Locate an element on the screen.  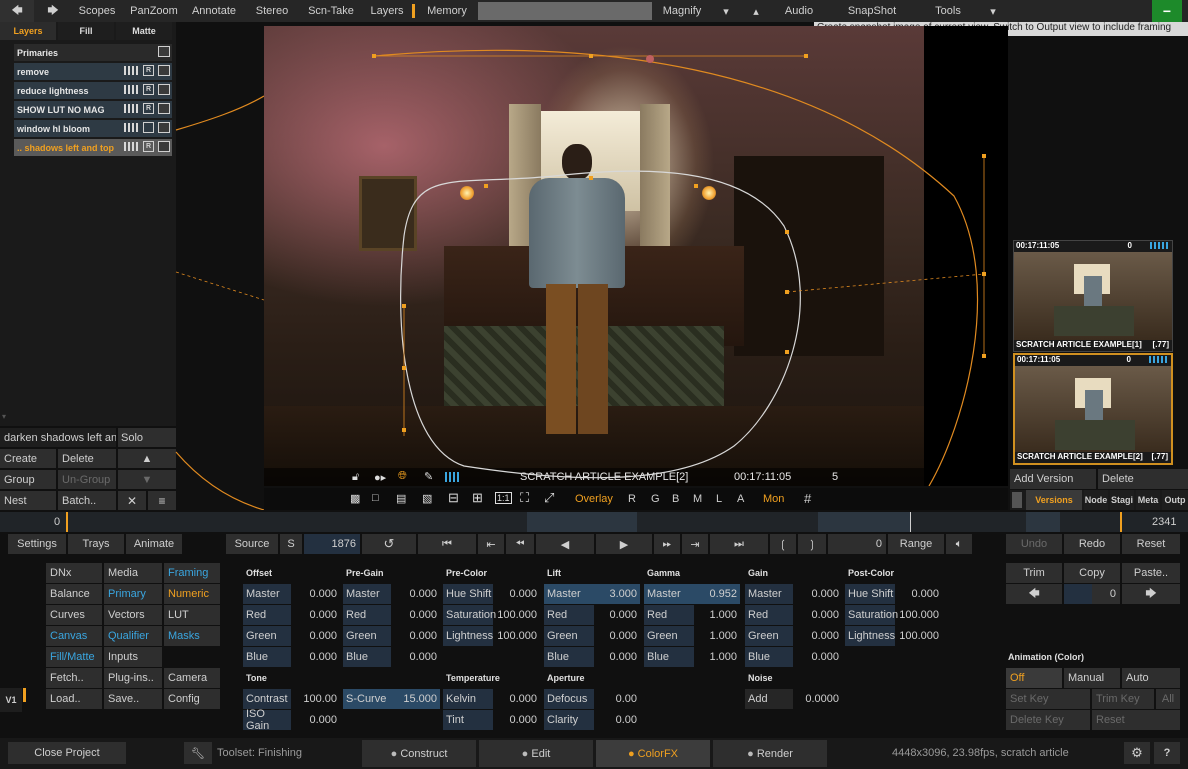
next-edit-icon: ⇥ is located at coordinates (695, 544).